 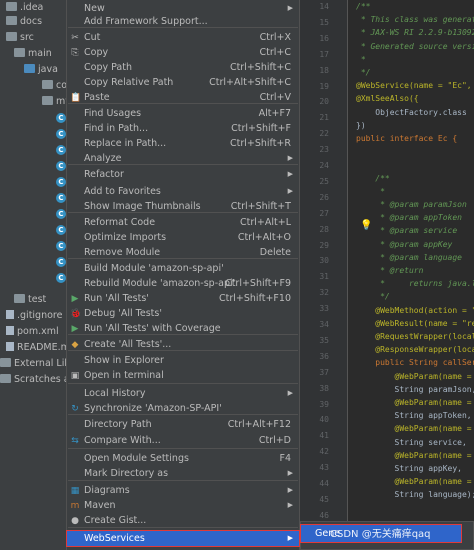 I want to click on menu-item-shortcut: Ctrl+Shift+F9, so click(x=258, y=283).